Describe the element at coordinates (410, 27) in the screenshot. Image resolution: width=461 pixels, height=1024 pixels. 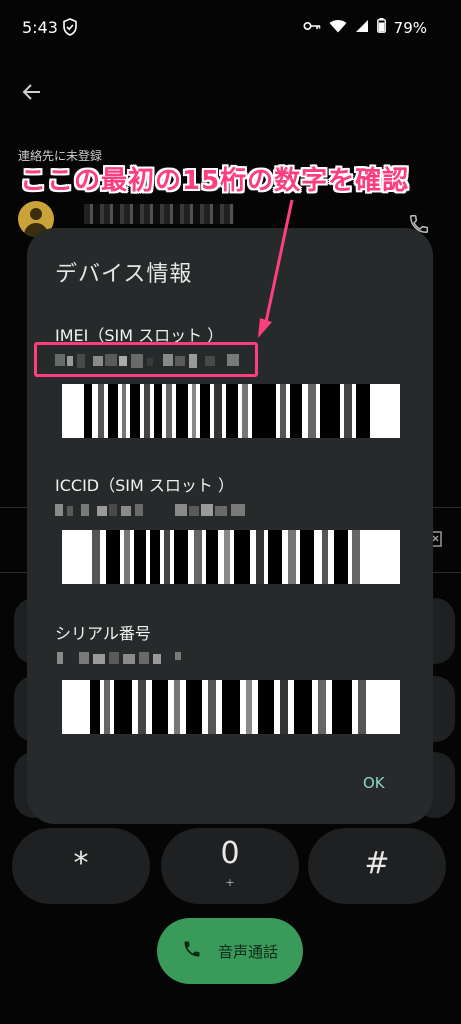
I see `battery-percent: 79%` at that location.